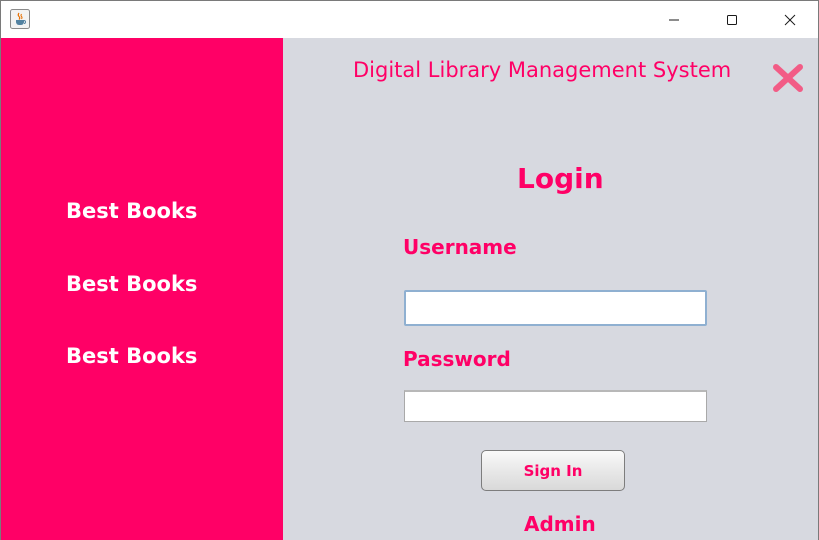  I want to click on login-heading: Login, so click(560, 178).